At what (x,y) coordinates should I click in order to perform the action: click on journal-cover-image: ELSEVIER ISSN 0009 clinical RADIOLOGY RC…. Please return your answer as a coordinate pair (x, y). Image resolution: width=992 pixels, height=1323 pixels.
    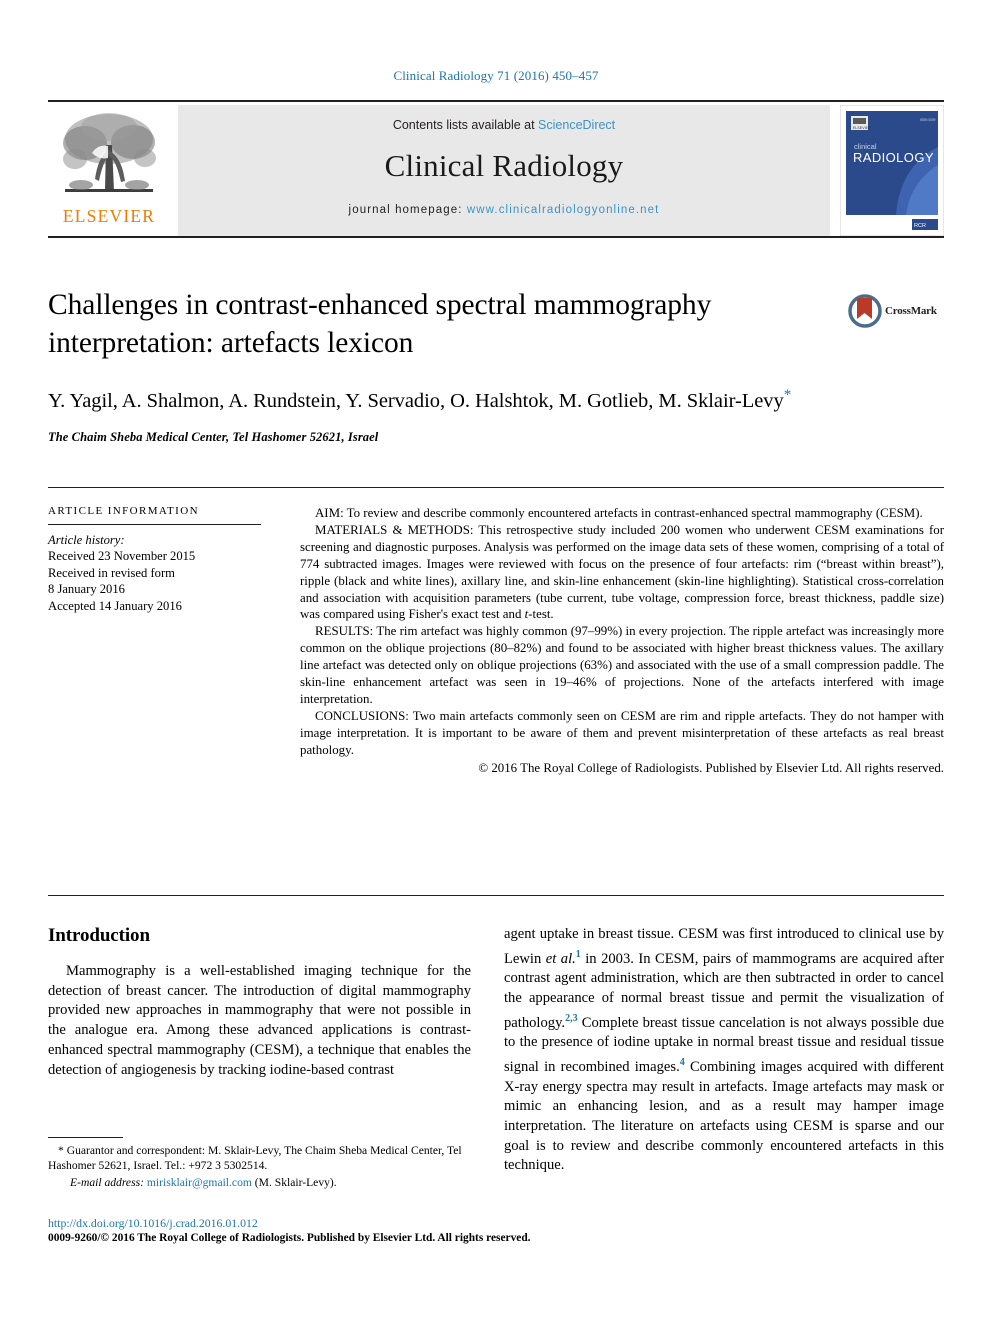
    Looking at the image, I should click on (892, 170).